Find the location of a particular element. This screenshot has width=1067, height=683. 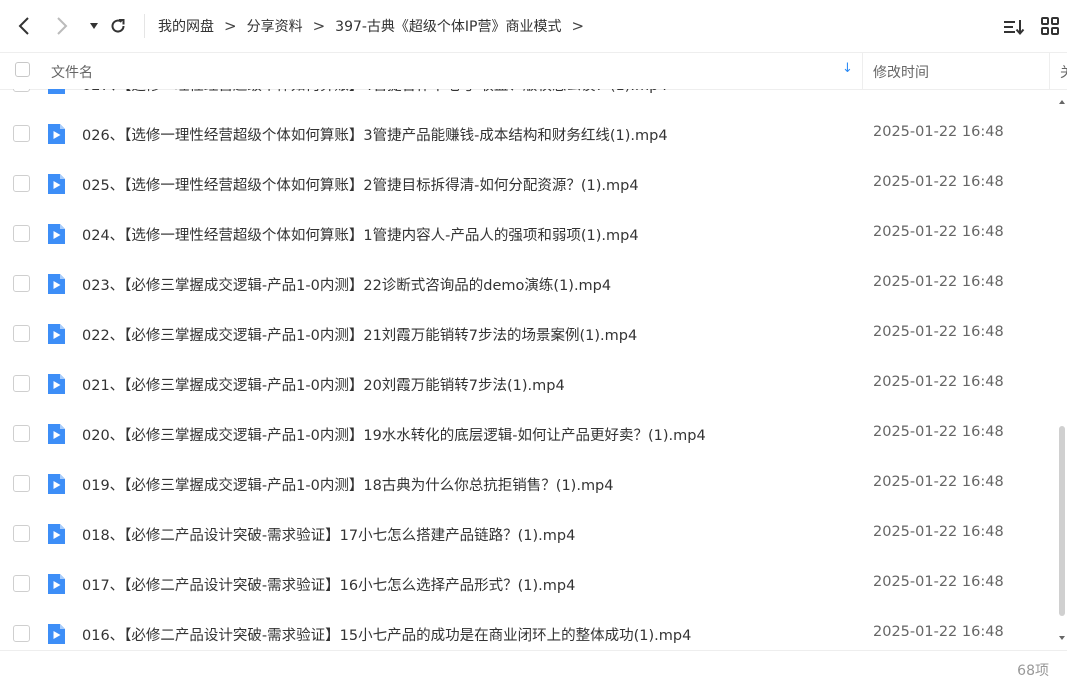

caret-down-icon is located at coordinates (94, 26).